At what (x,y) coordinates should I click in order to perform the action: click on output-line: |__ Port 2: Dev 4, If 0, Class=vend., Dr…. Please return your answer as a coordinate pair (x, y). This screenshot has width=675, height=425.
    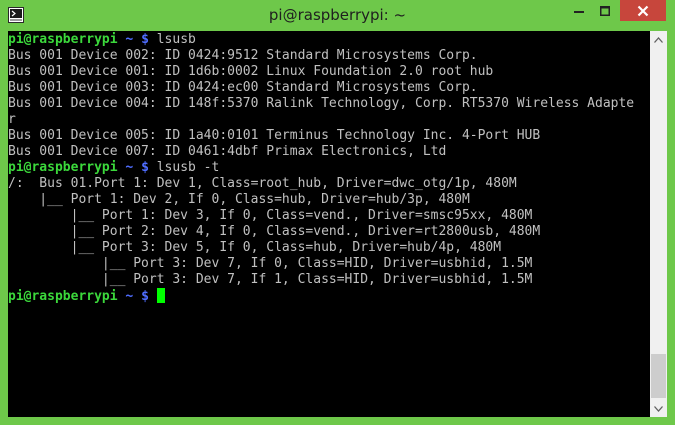
    Looking at the image, I should click on (274, 231).